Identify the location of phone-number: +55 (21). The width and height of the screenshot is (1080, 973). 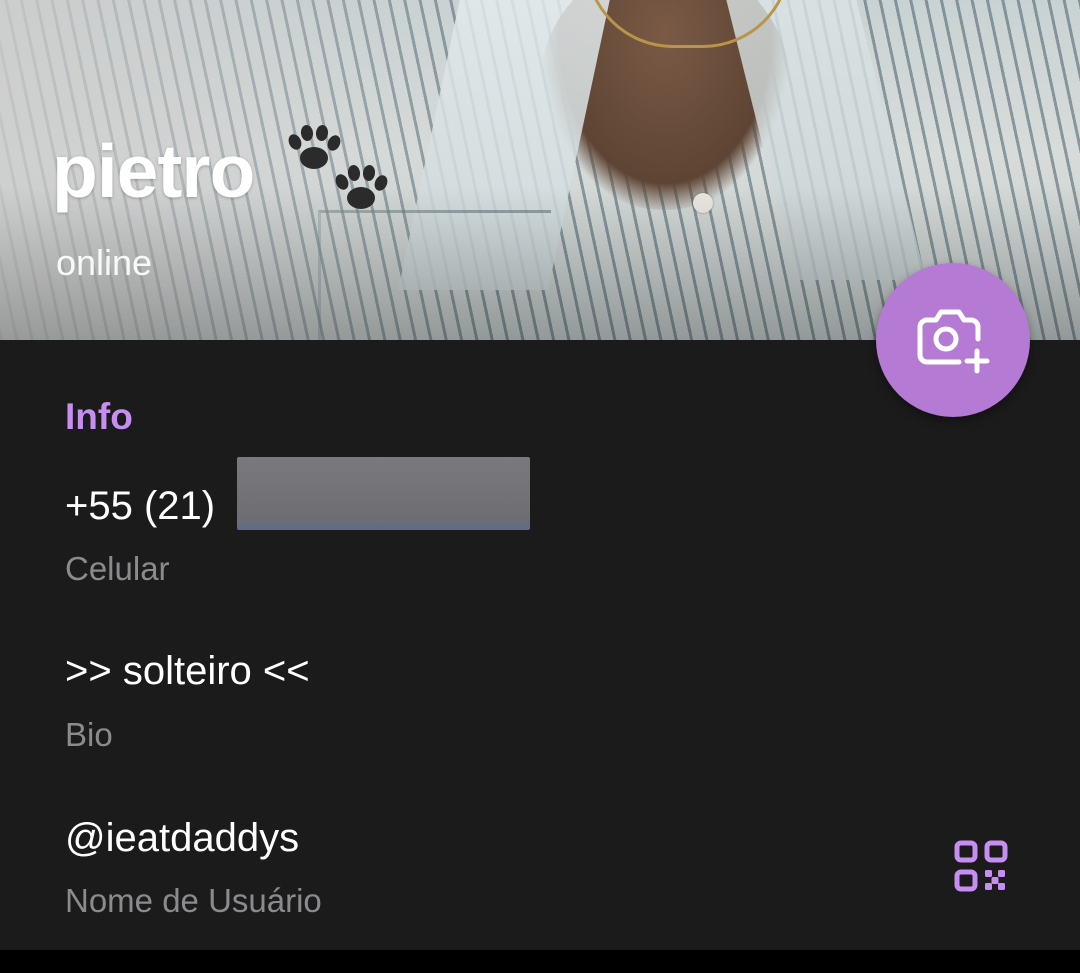
(140, 506).